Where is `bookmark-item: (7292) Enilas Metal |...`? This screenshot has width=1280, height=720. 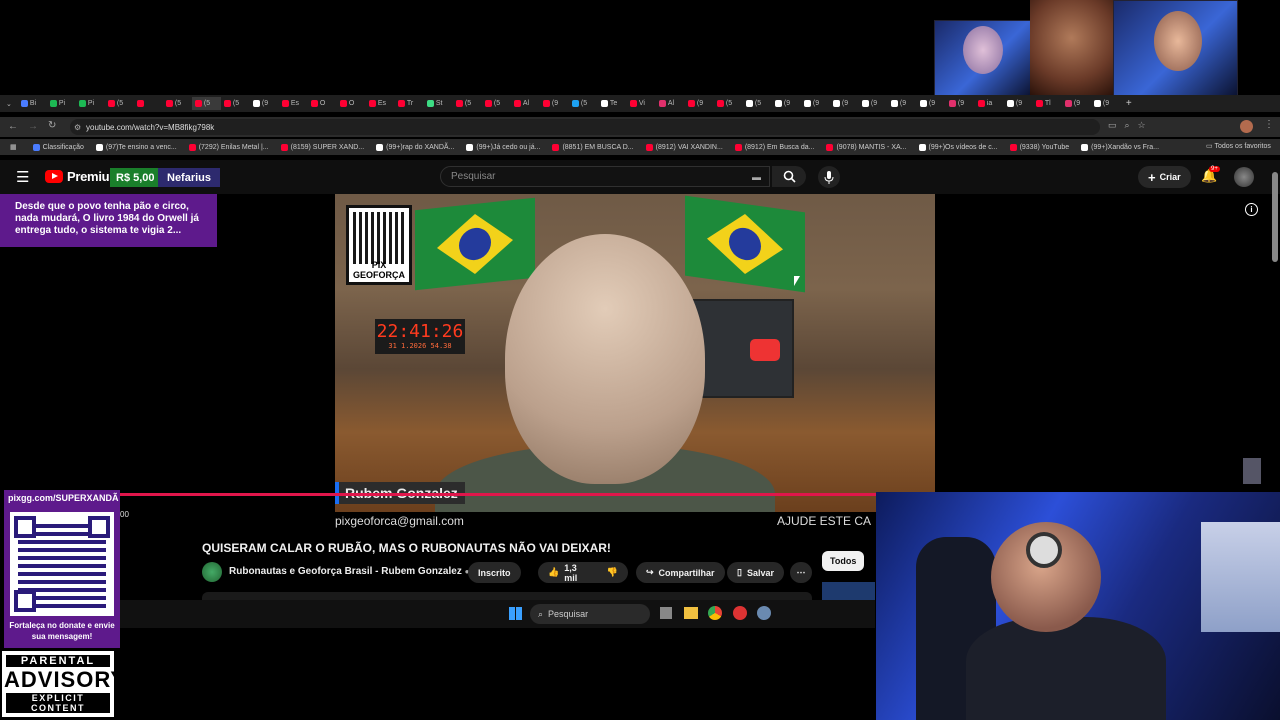
bookmark-item: (7292) Enilas Metal |... is located at coordinates (229, 147).